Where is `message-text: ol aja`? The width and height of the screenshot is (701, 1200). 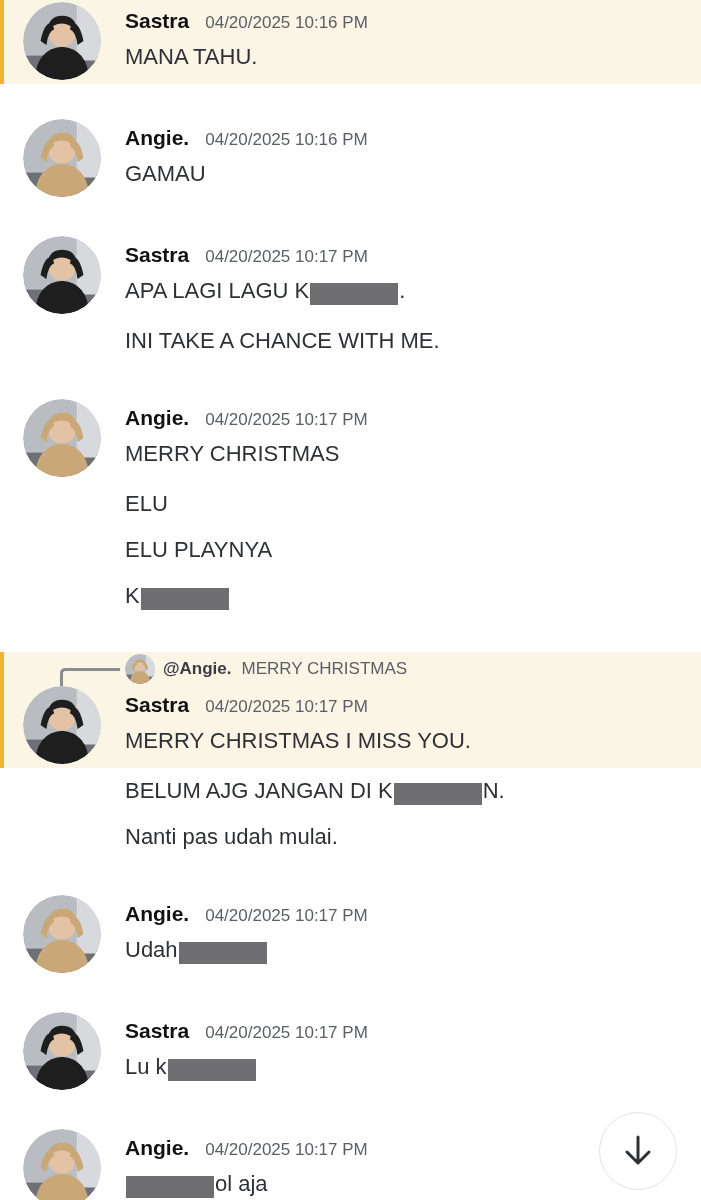
message-text: ol aja is located at coordinates (241, 1184).